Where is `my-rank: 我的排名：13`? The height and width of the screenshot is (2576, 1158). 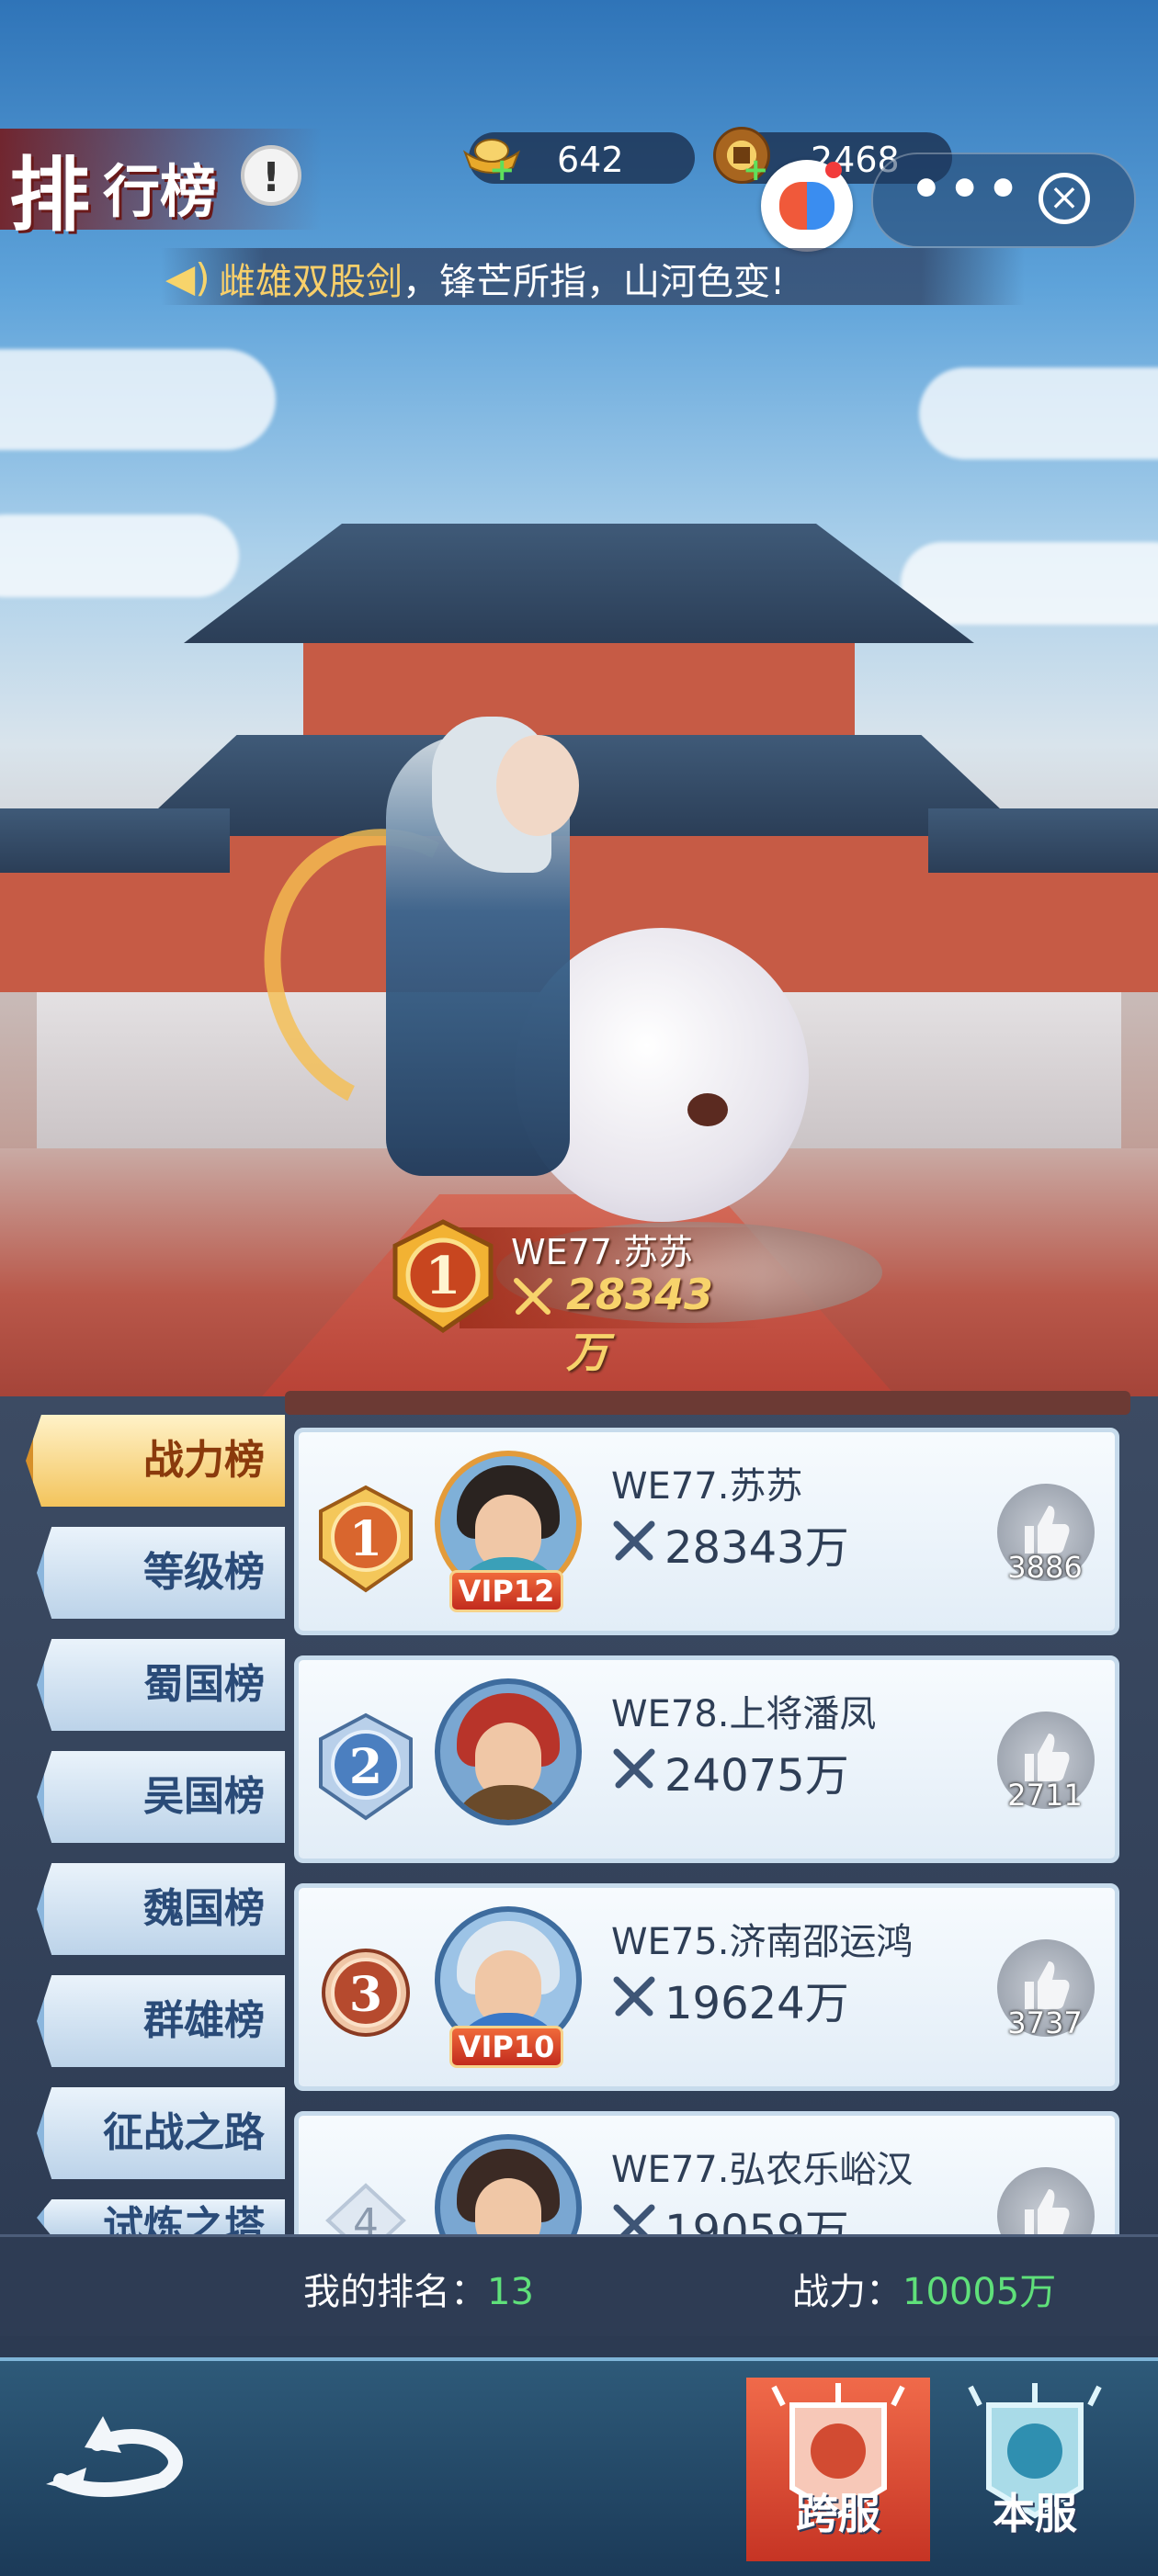
my-rank: 我的排名：13 is located at coordinates (418, 2288).